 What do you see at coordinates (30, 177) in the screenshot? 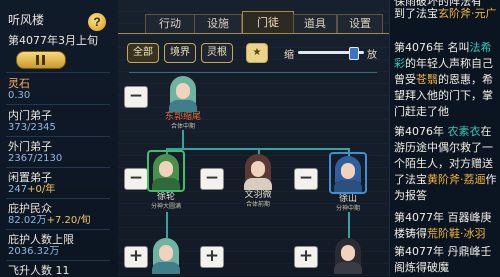
I see `idle-disciples-label: 闲置弟子` at bounding box center [30, 177].